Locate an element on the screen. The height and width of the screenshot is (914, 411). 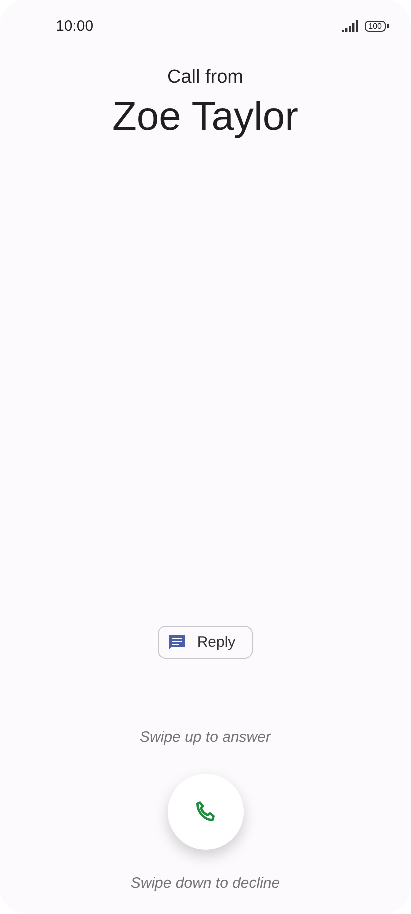
message-icon is located at coordinates (177, 642).